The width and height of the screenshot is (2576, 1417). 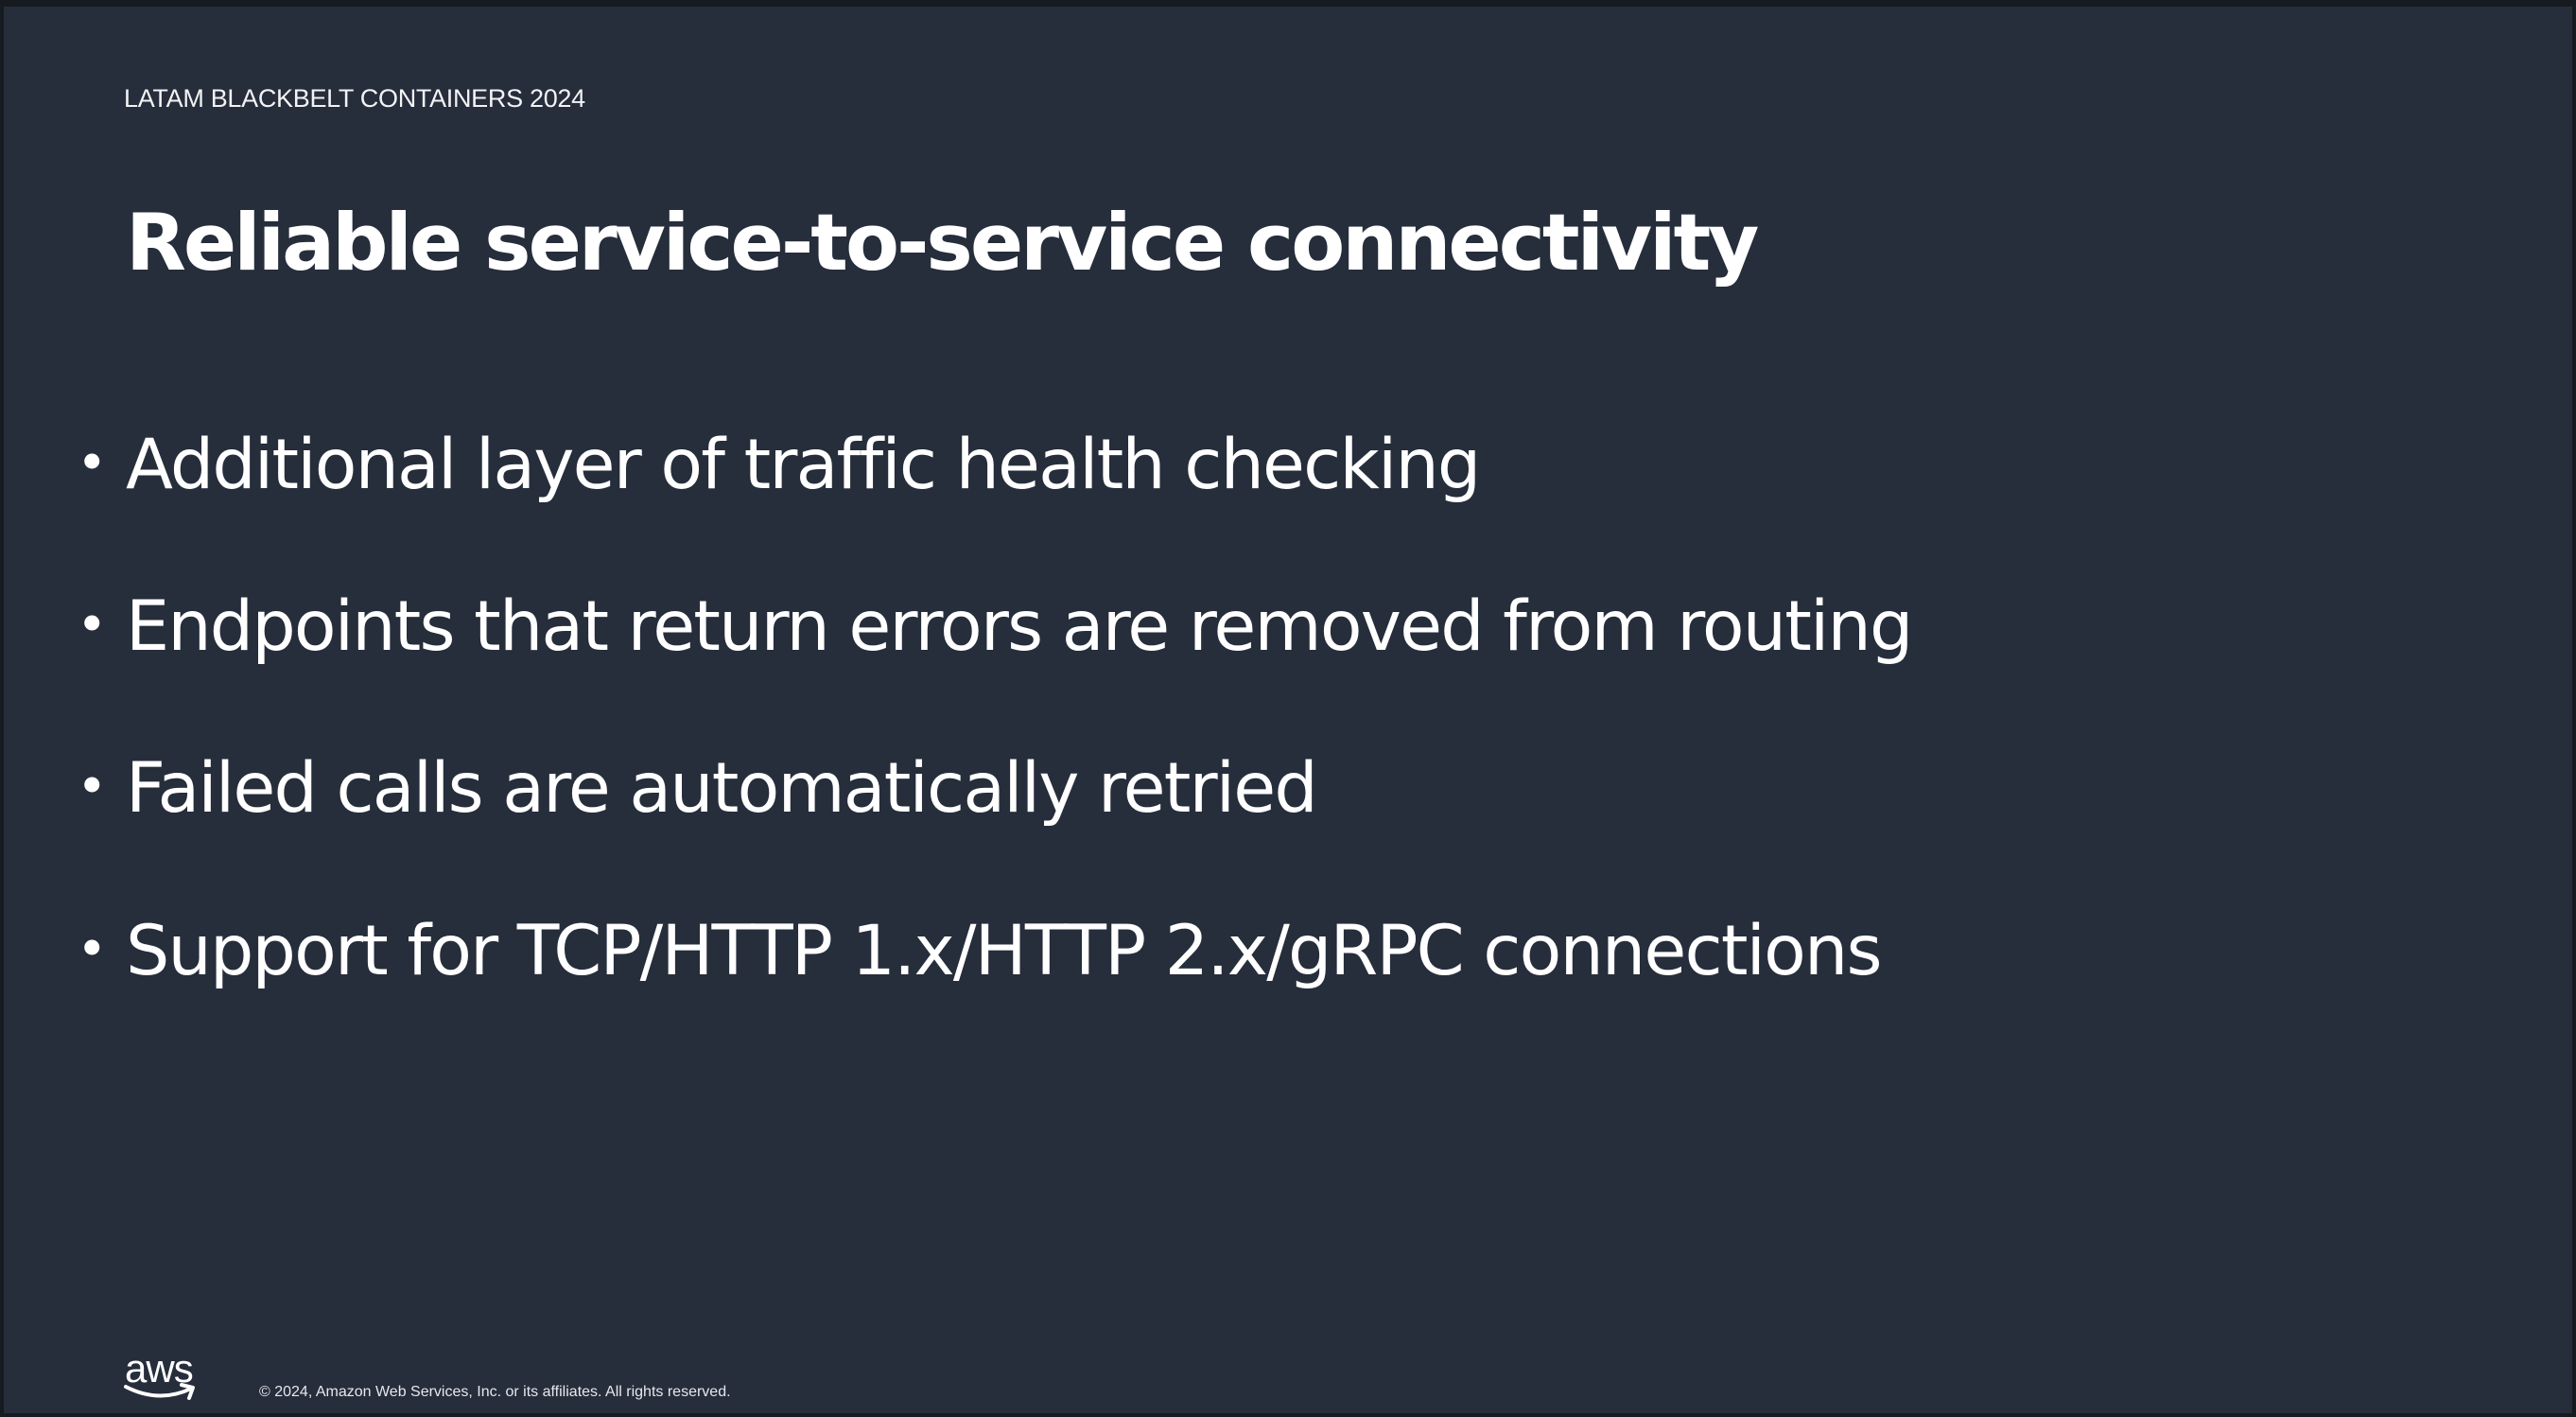 What do you see at coordinates (164, 1377) in the screenshot?
I see `aws-logo-icon: aws` at bounding box center [164, 1377].